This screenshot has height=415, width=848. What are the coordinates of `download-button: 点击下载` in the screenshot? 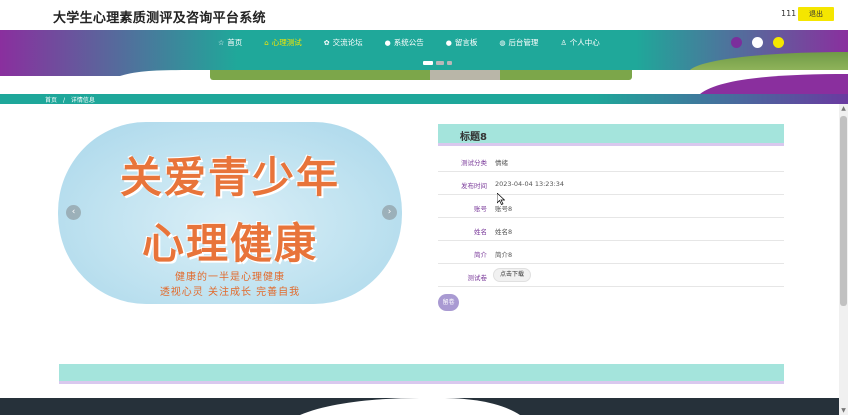 It's located at (512, 275).